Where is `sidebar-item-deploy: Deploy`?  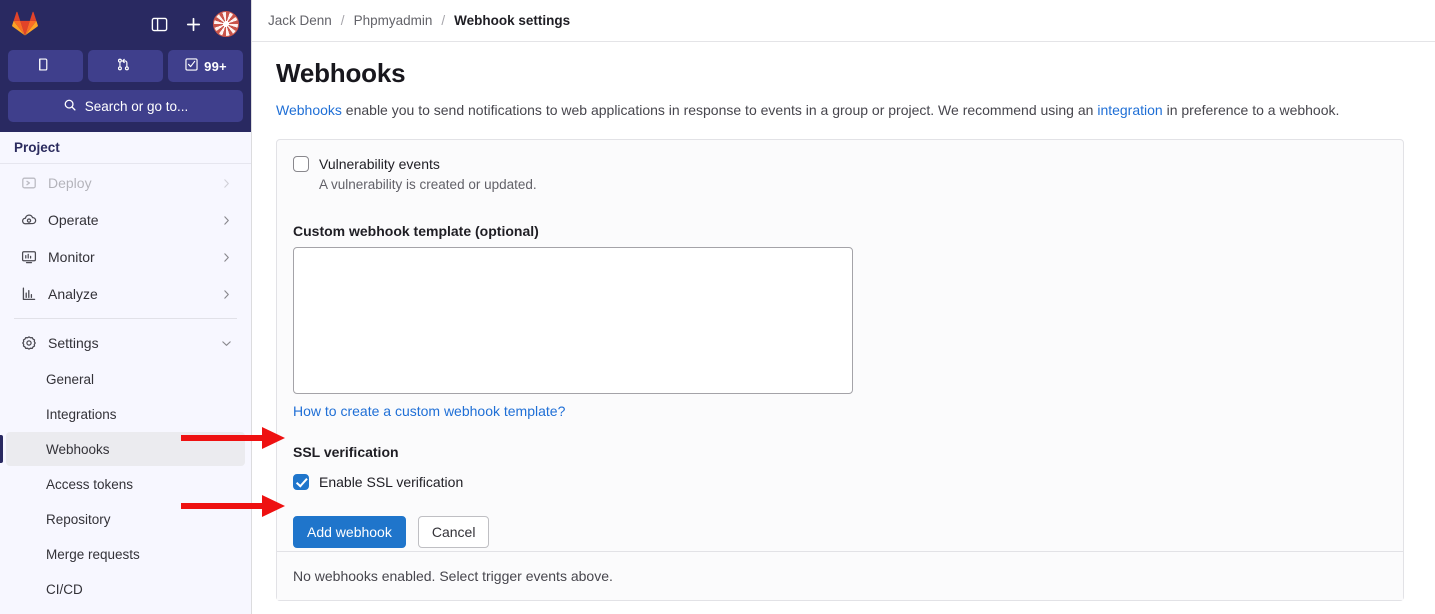
sidebar-item-deploy: Deploy is located at coordinates (125, 183).